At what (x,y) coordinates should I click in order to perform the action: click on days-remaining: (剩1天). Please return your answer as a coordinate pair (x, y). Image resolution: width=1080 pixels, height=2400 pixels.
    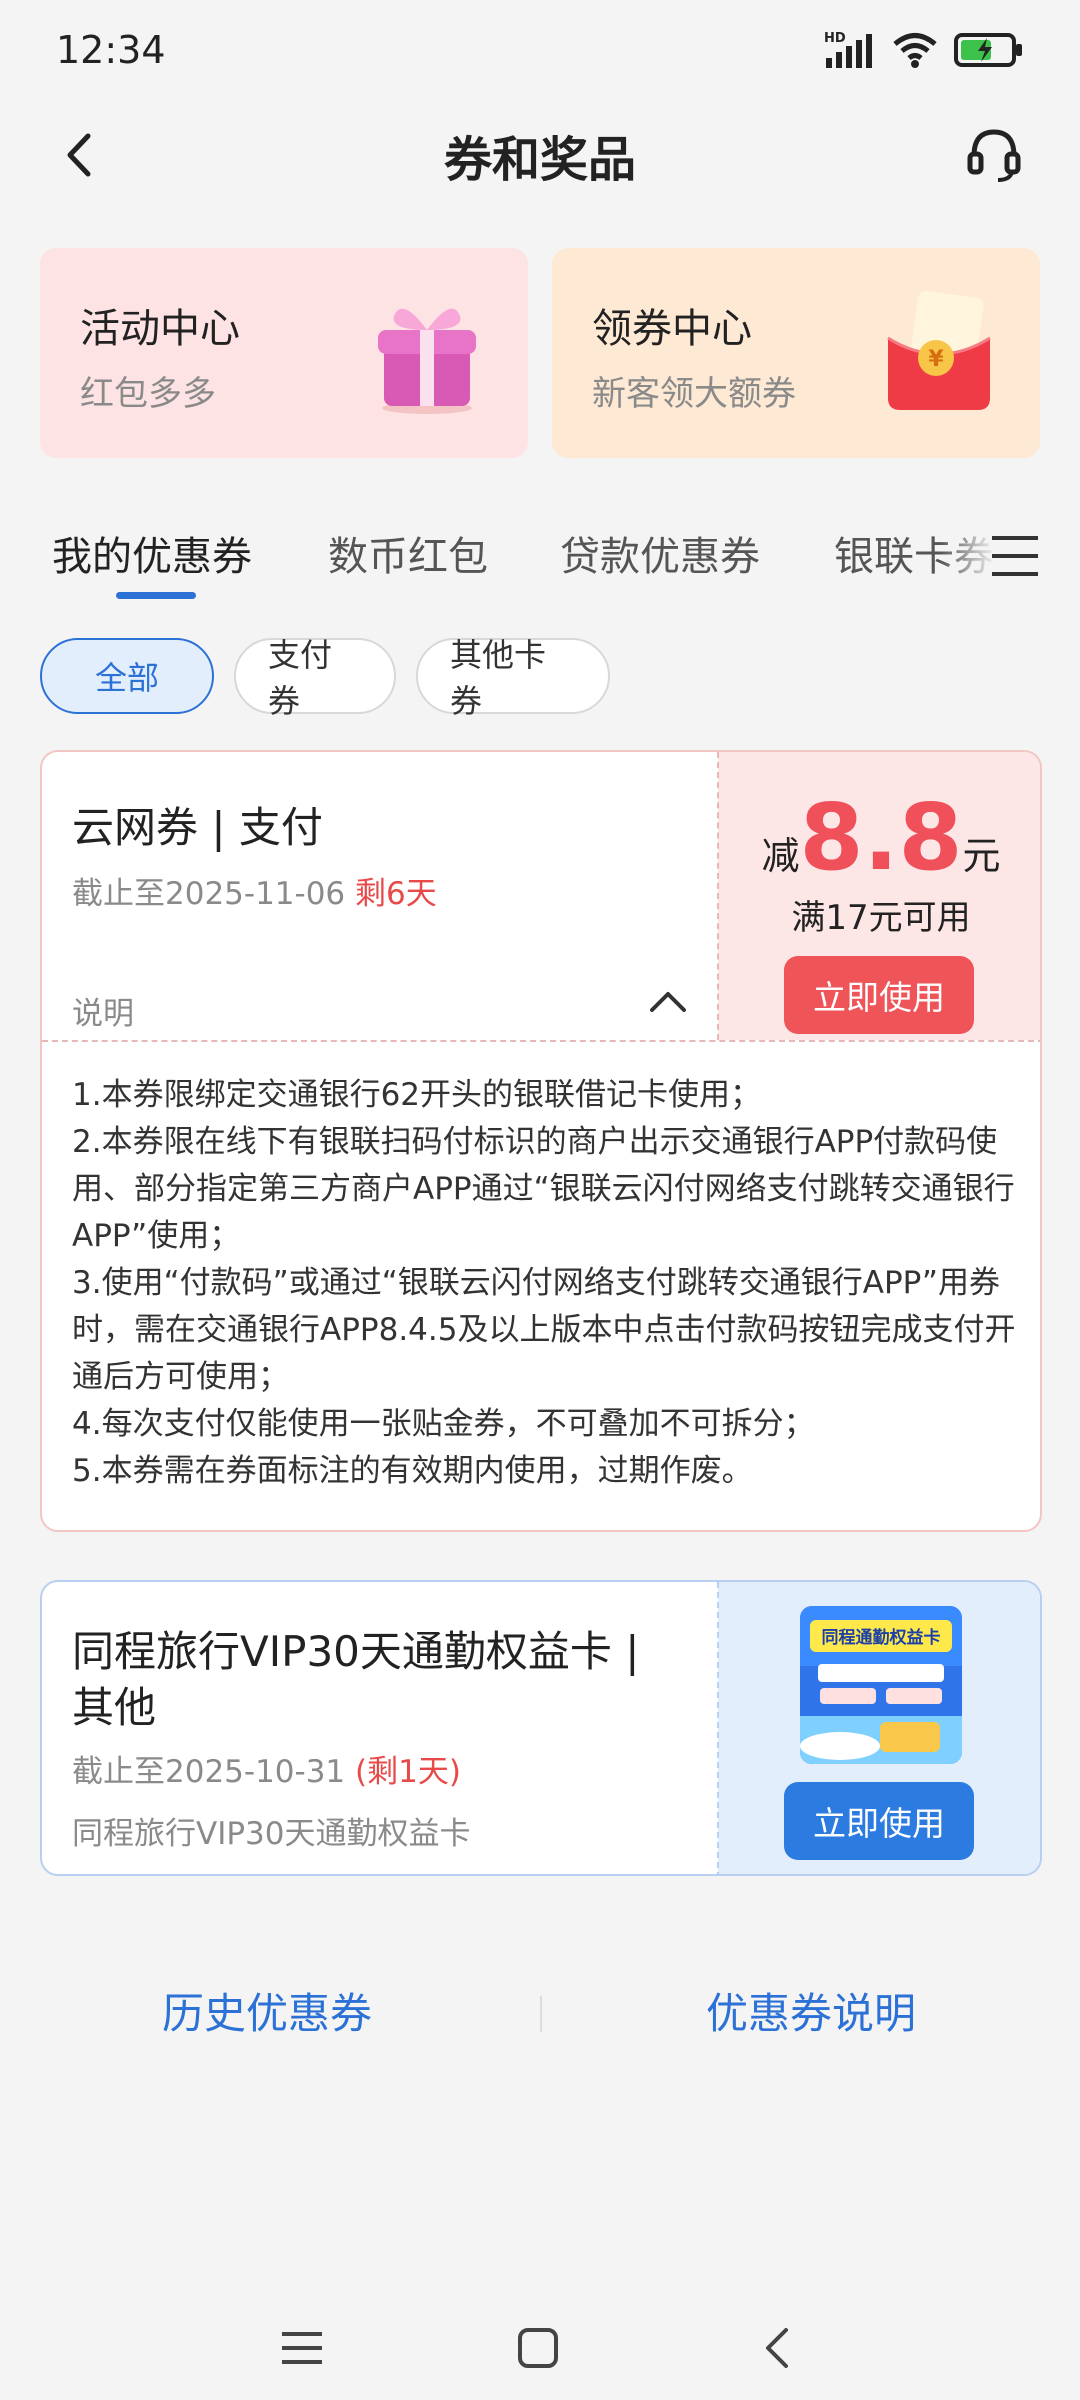
    Looking at the image, I should click on (408, 1772).